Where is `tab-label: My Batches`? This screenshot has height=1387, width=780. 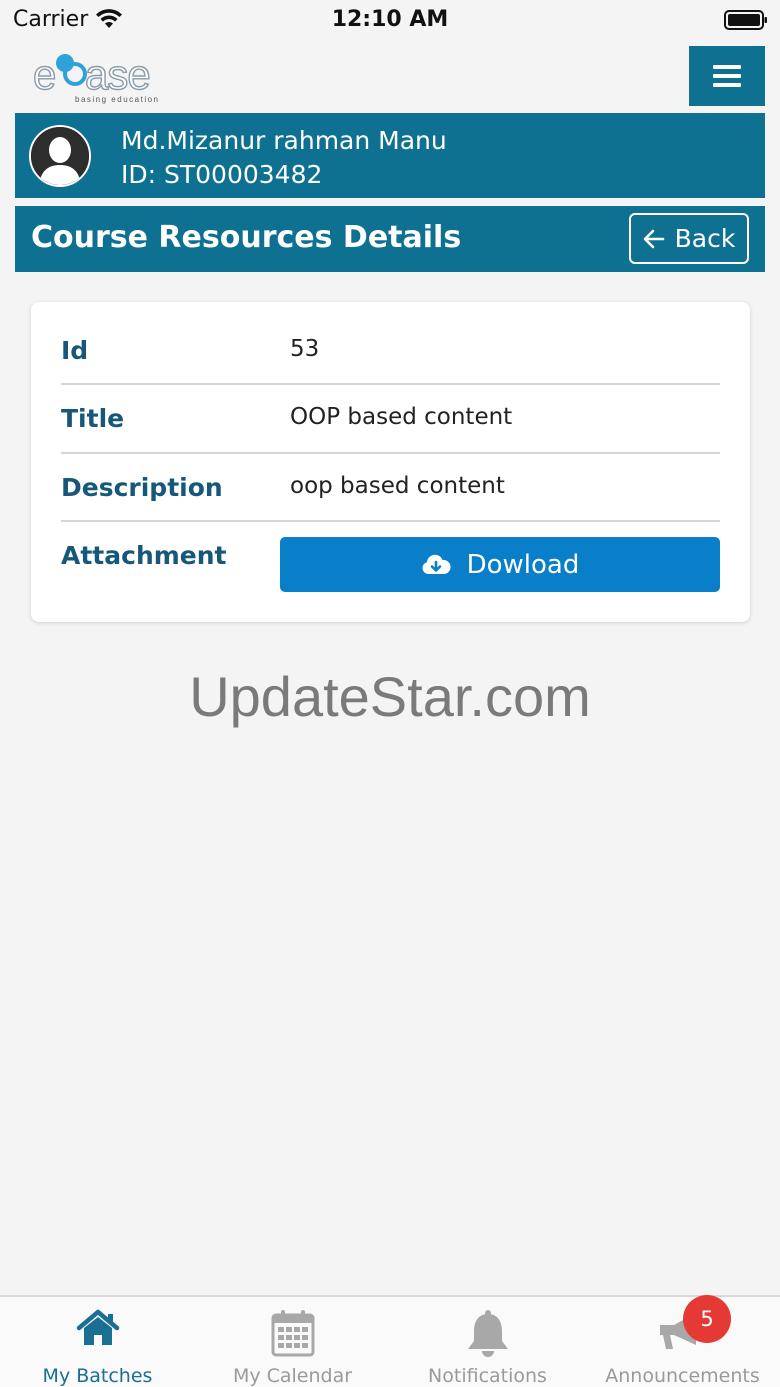
tab-label: My Batches is located at coordinates (97, 1376).